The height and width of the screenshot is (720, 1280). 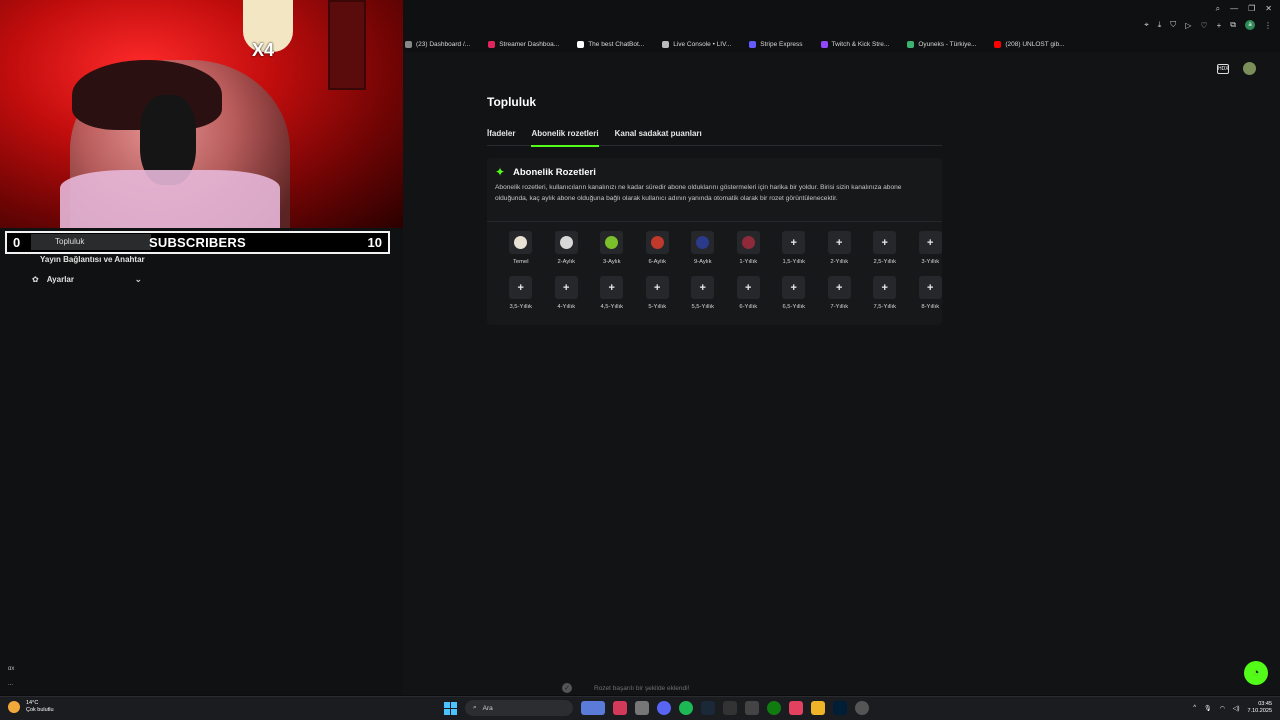 I want to click on shield-icon: ⛉, so click(x=1173, y=25).